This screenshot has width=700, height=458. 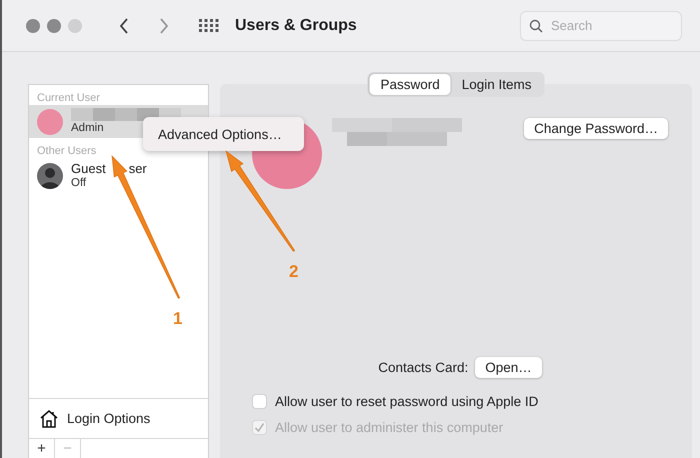 What do you see at coordinates (108, 418) in the screenshot?
I see `login-options-link: Login Options` at bounding box center [108, 418].